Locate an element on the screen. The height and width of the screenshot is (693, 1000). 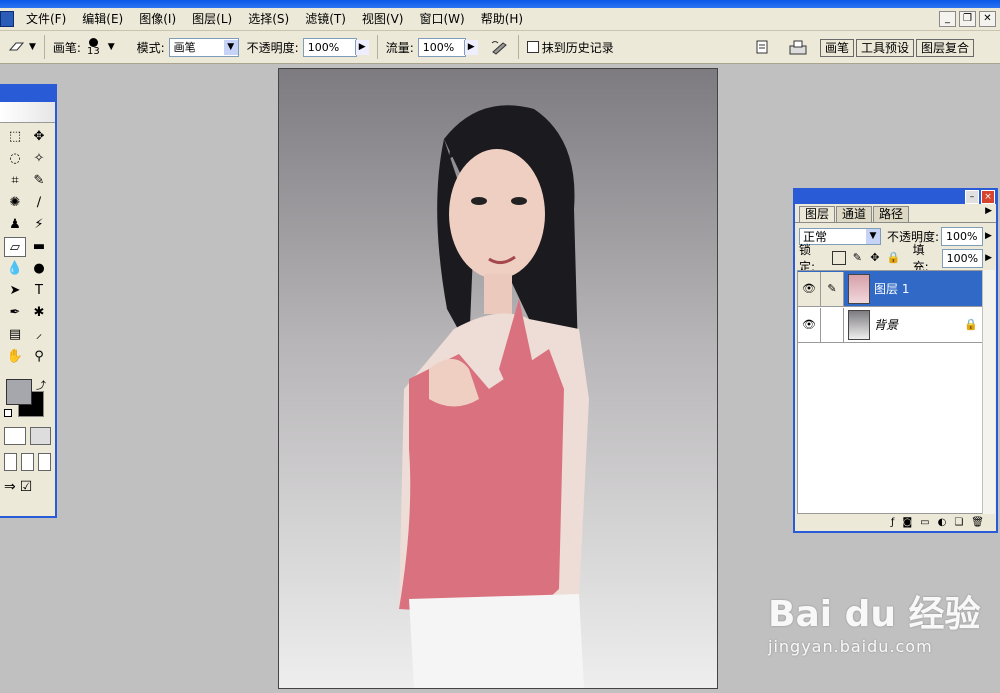
slice-tool-icon: ✎ is located at coordinates (39, 181).